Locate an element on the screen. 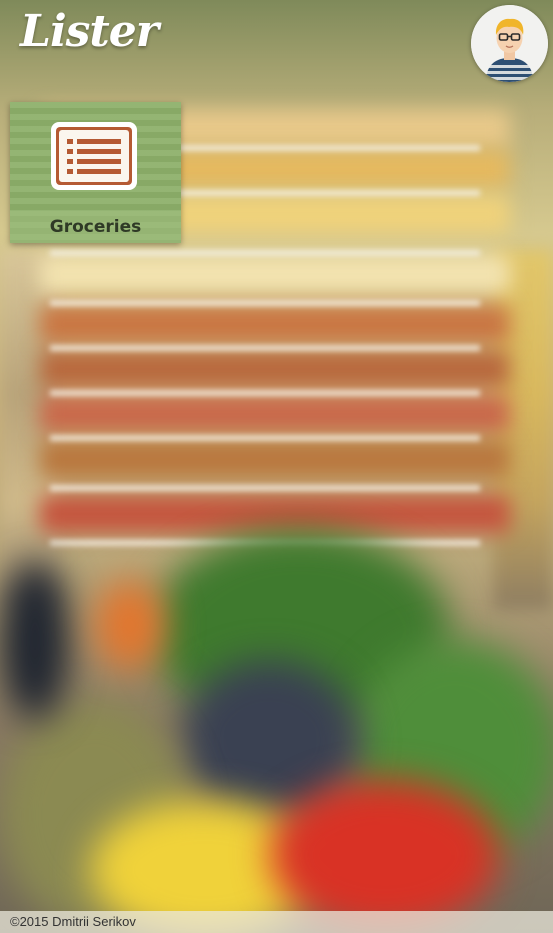  background-tomatoes is located at coordinates (385, 855).